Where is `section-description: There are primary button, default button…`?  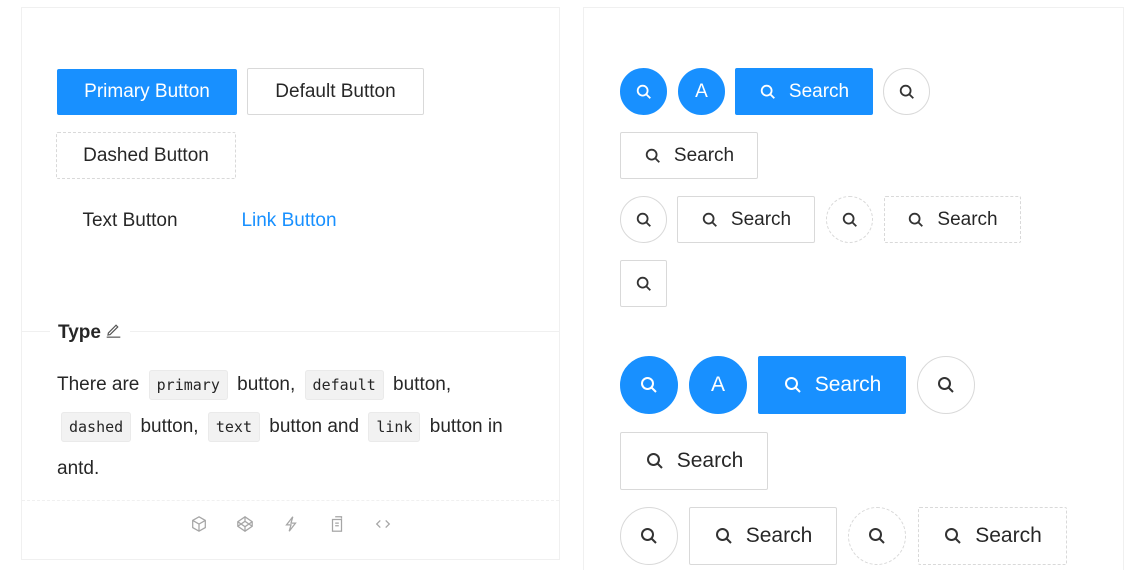 section-description: There are primary button, default button… is located at coordinates (292, 426).